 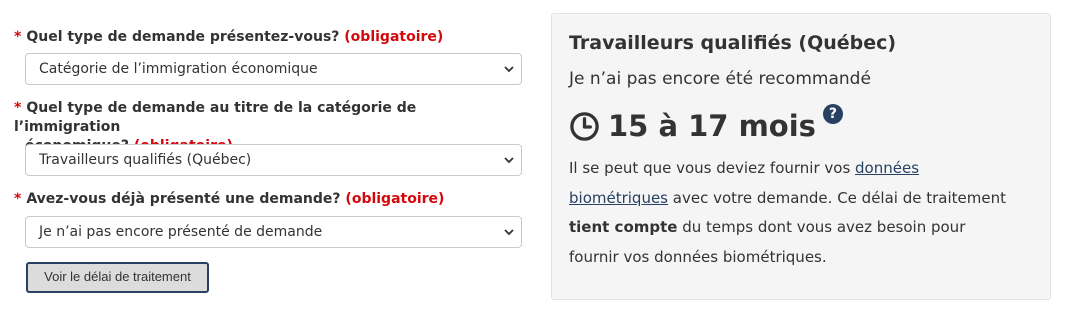 I want to click on note-text: Il se peut que vous deviez fournir vos, so click(x=712, y=168).